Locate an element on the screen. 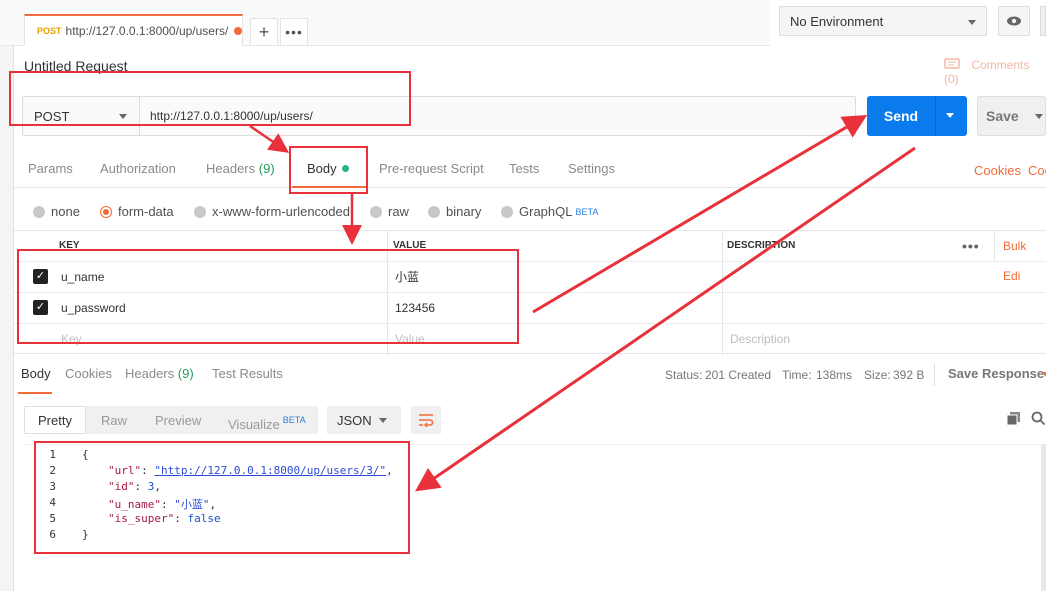  response-tab-body: Body is located at coordinates (36, 373).